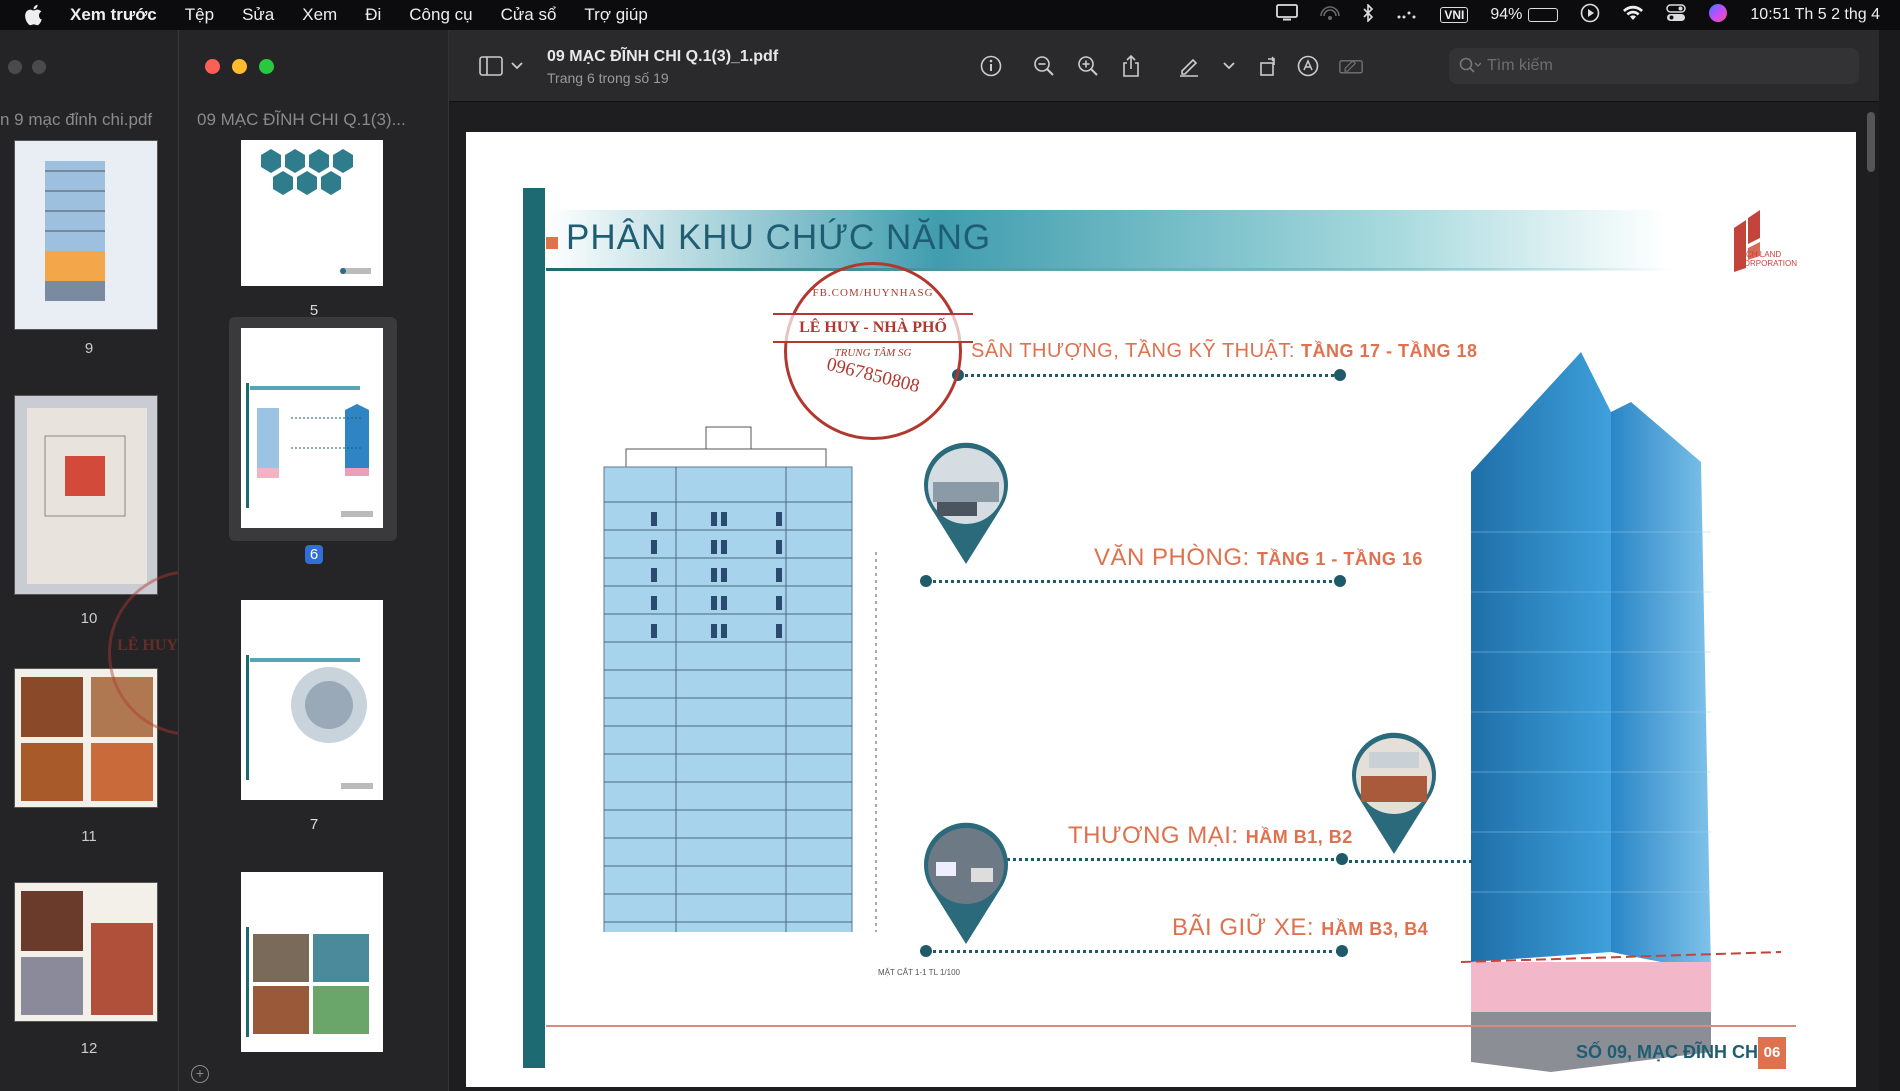 This screenshot has width=1900, height=1091. Describe the element at coordinates (1621, 712) in the screenshot. I see `building-render` at that location.